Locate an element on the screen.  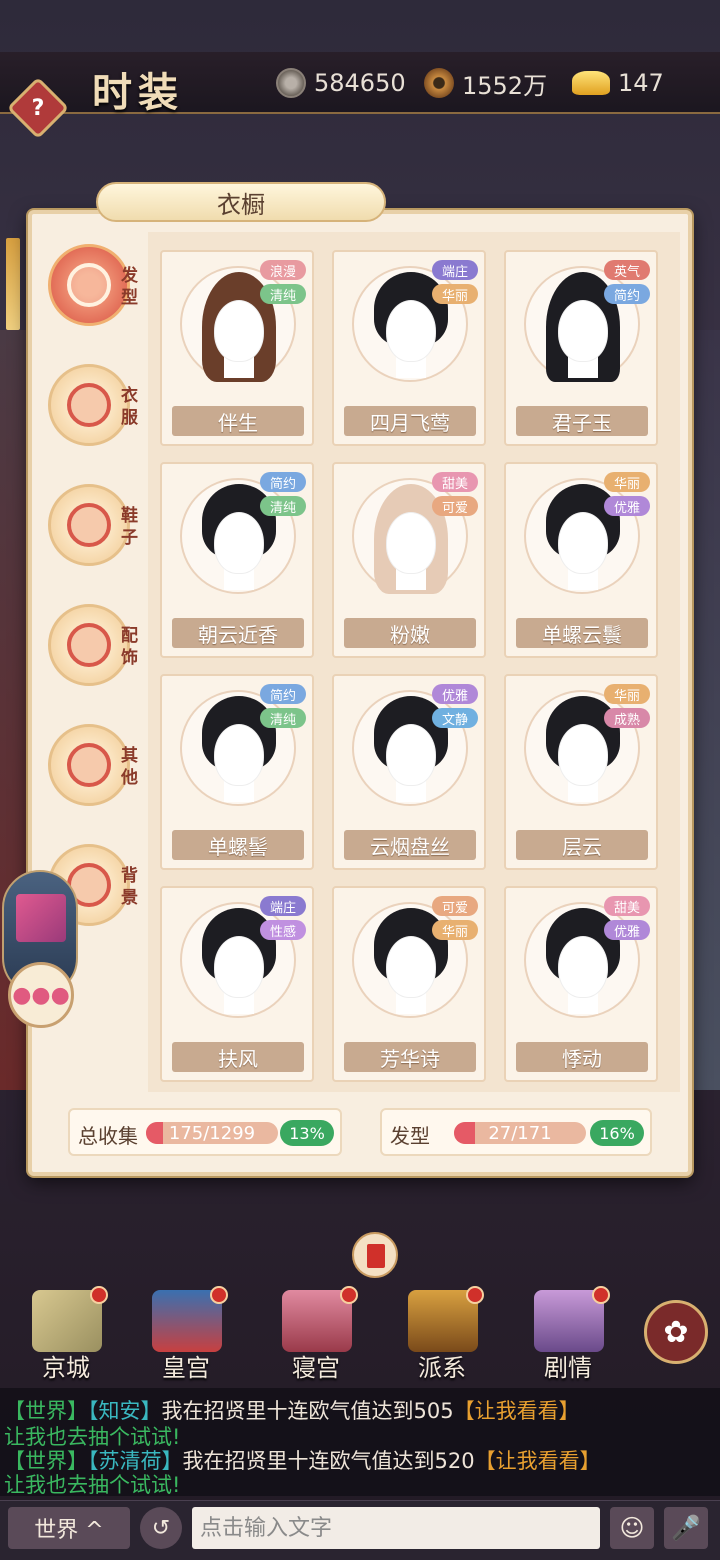
chat-message: 【世界】【苏清荷】我在招贤里十连欧气值达到520【让我看看】 is located at coordinates (360, 1461).